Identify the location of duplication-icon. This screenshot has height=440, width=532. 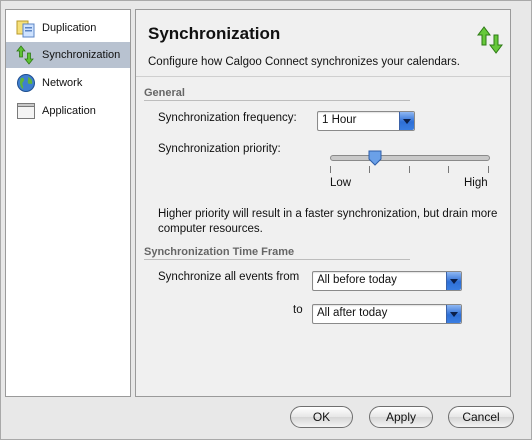
(26, 28).